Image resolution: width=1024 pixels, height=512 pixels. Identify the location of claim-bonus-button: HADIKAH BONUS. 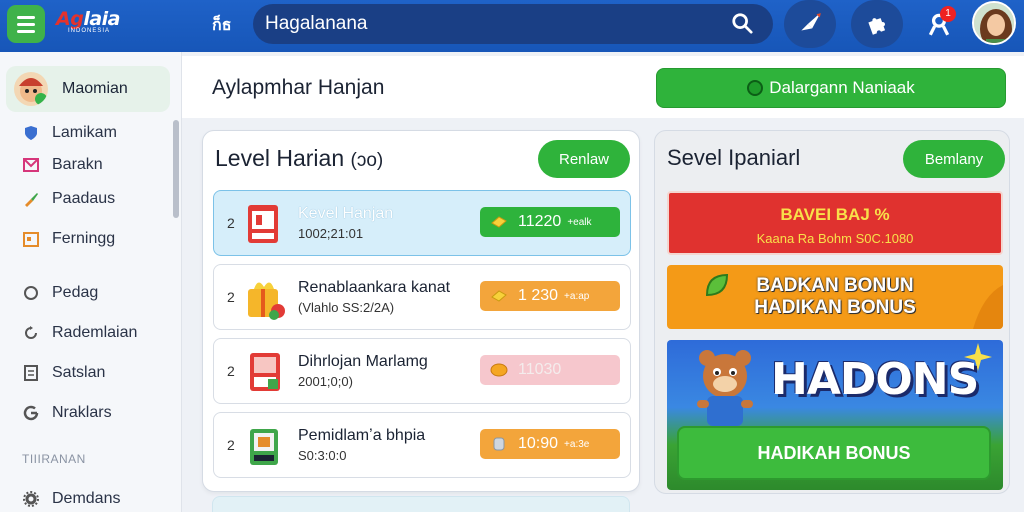
(834, 453).